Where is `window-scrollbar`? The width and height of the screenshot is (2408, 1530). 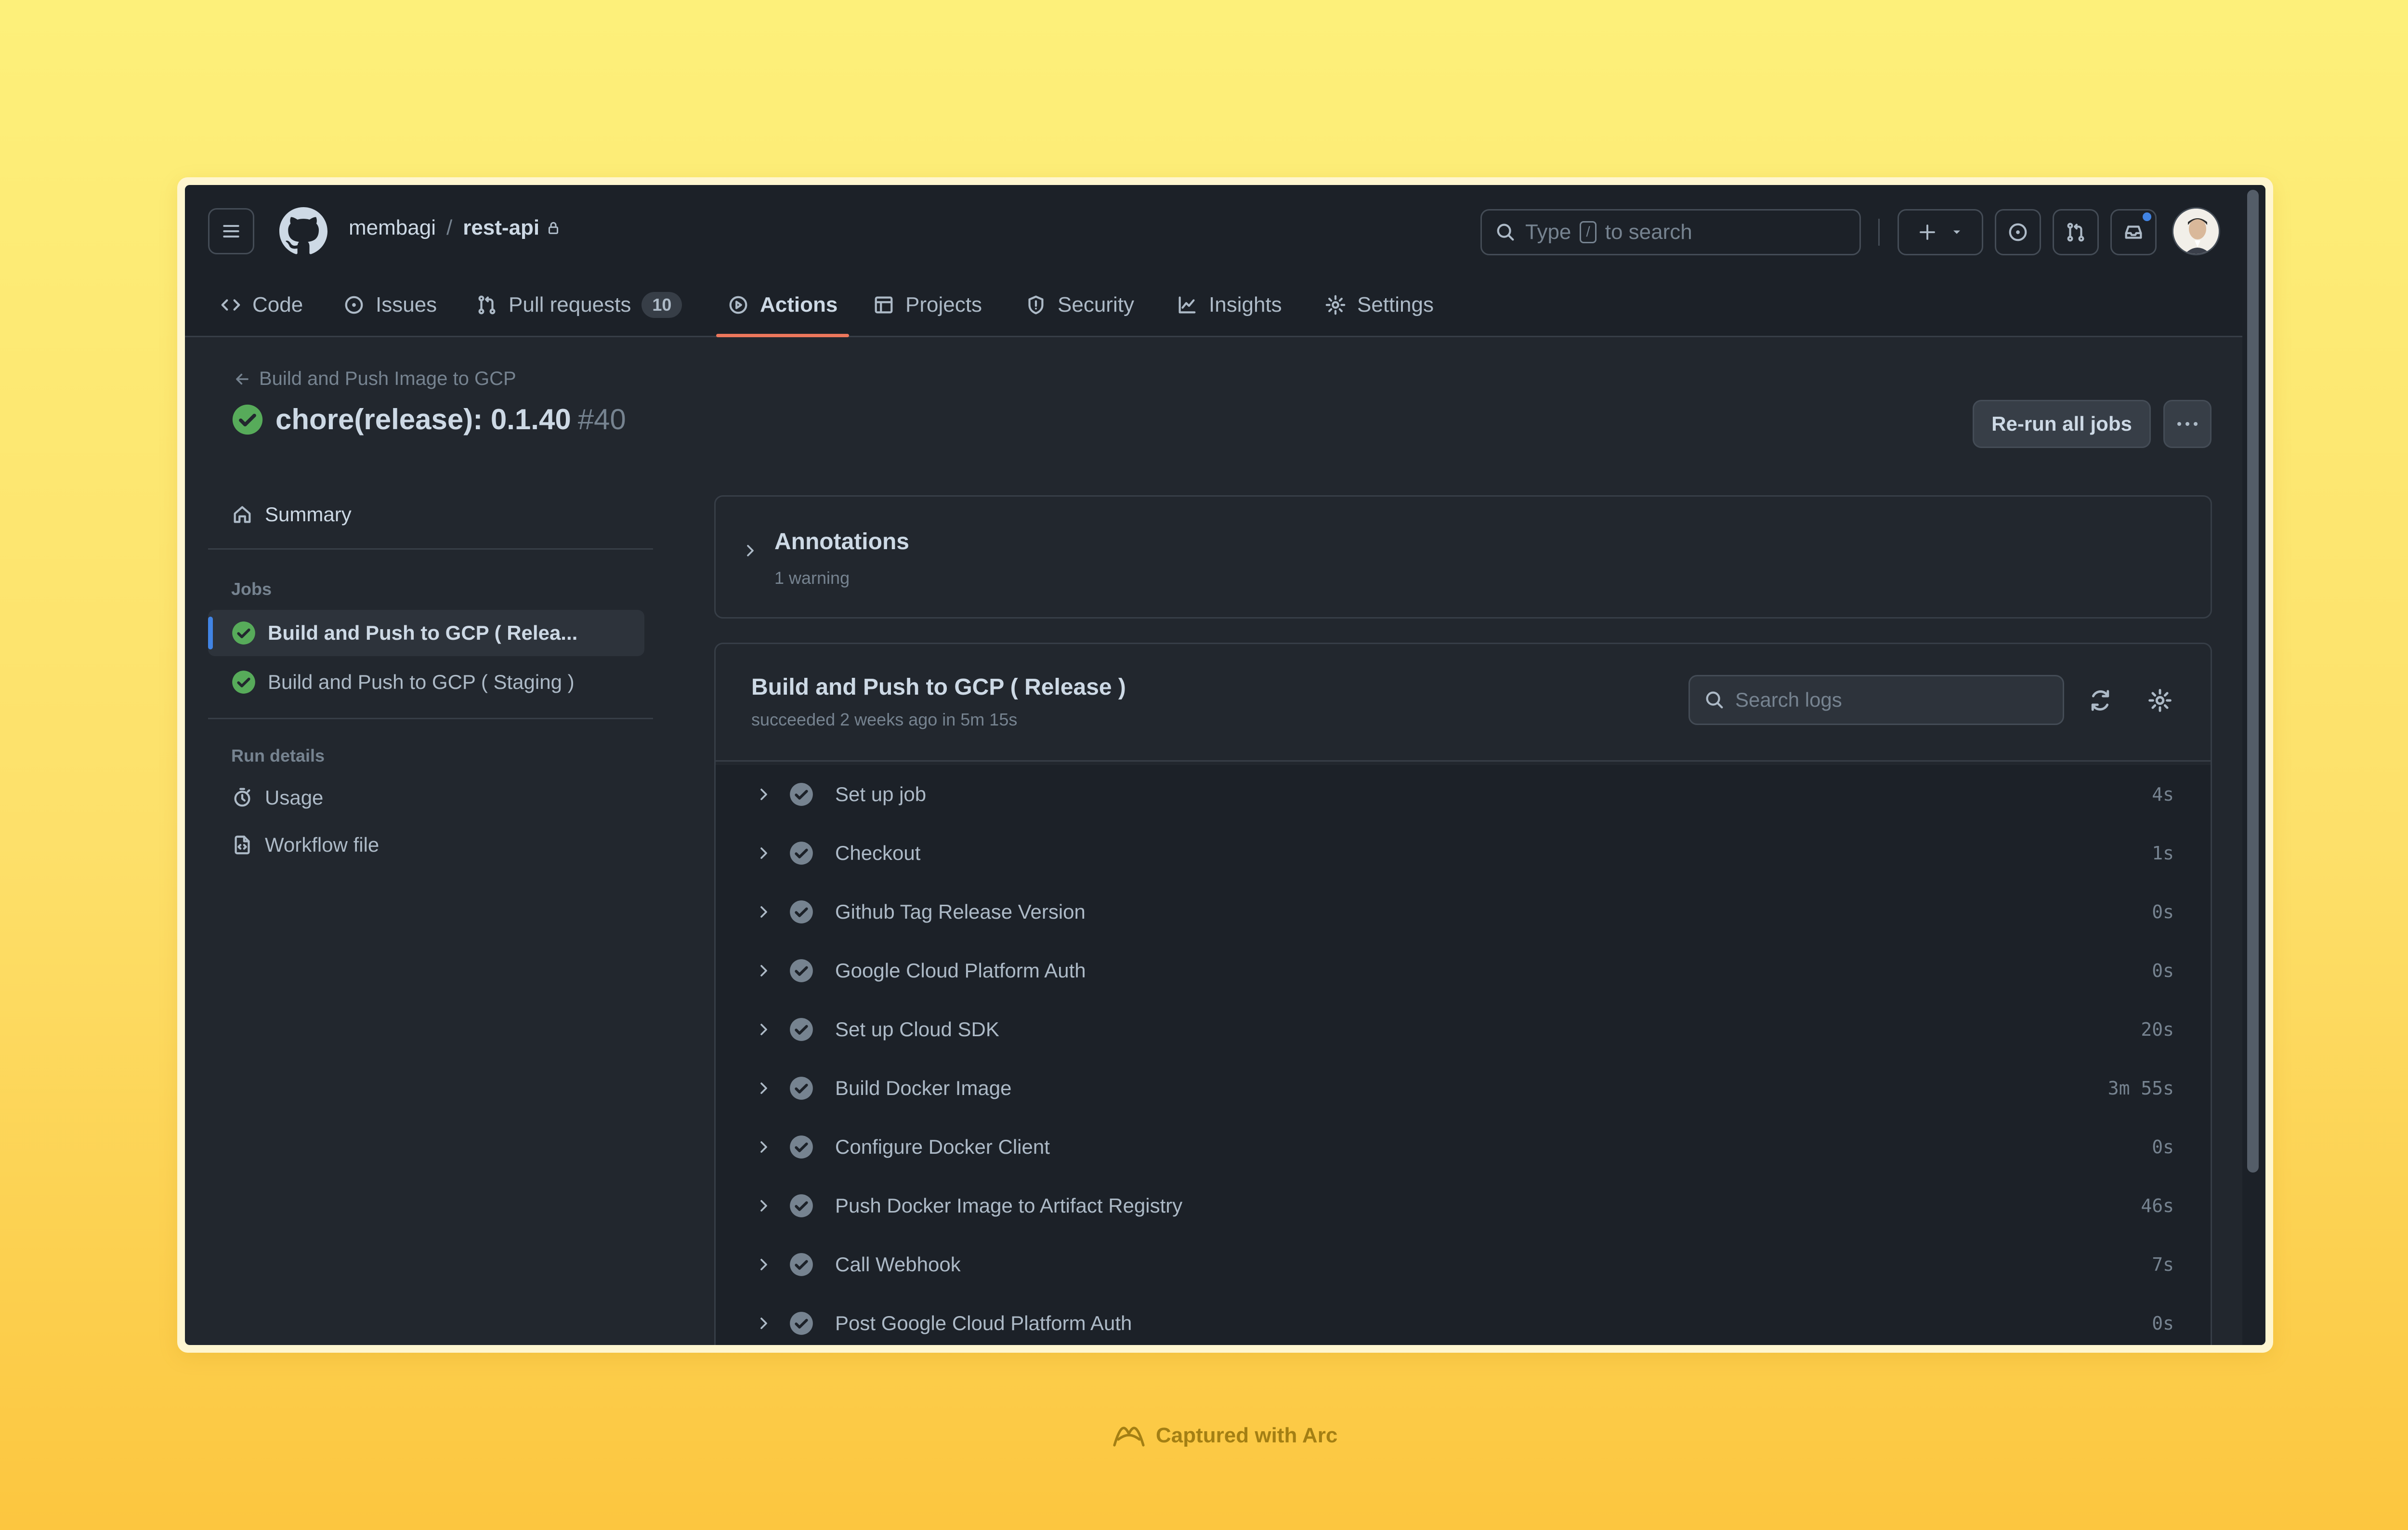
window-scrollbar is located at coordinates (2253, 765).